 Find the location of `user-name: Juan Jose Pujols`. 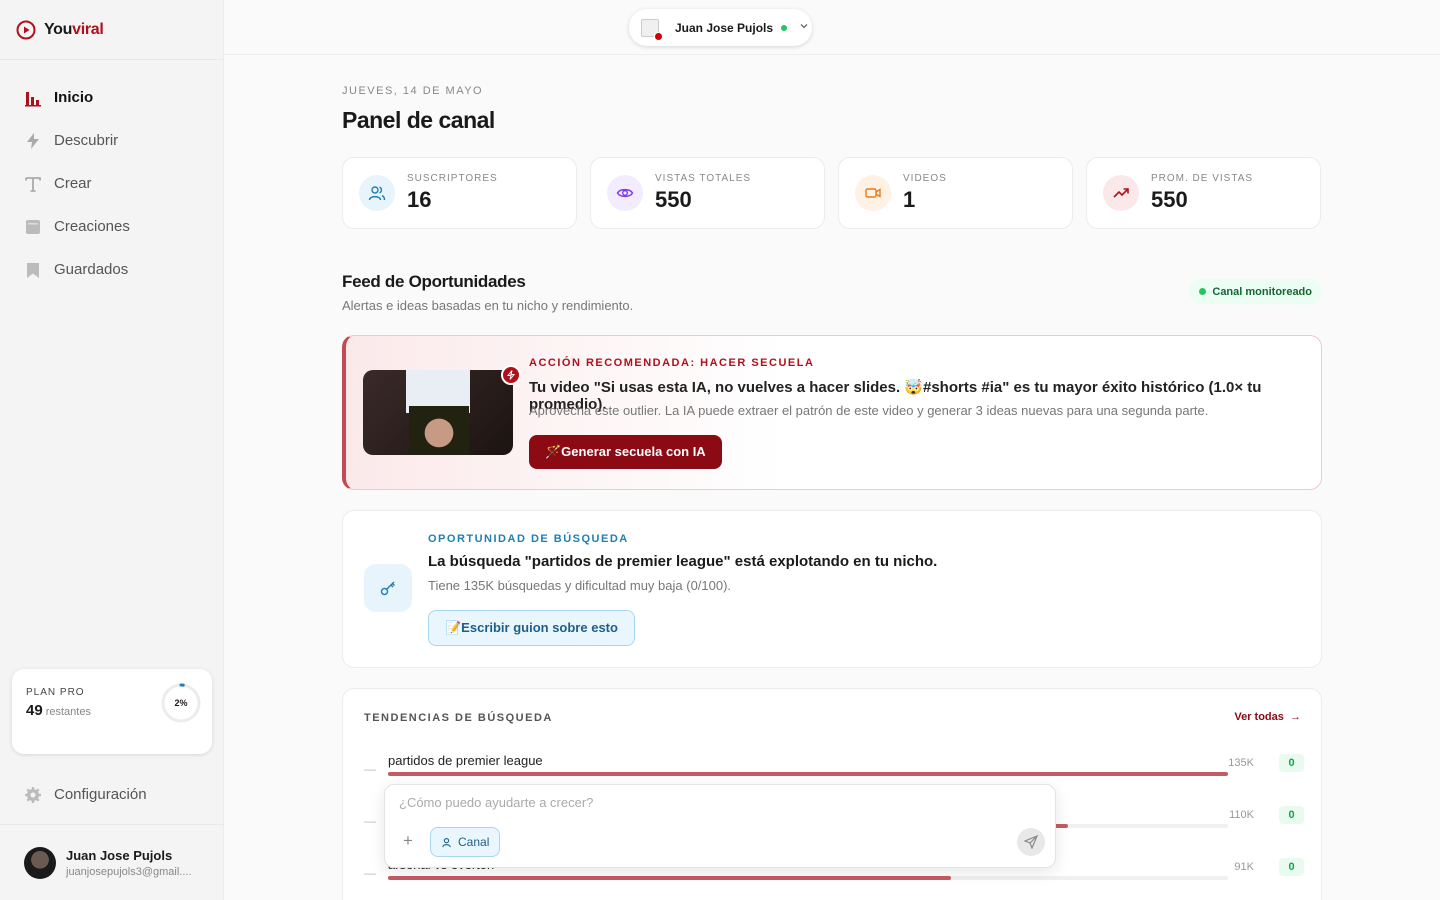

user-name: Juan Jose Pujols is located at coordinates (119, 855).